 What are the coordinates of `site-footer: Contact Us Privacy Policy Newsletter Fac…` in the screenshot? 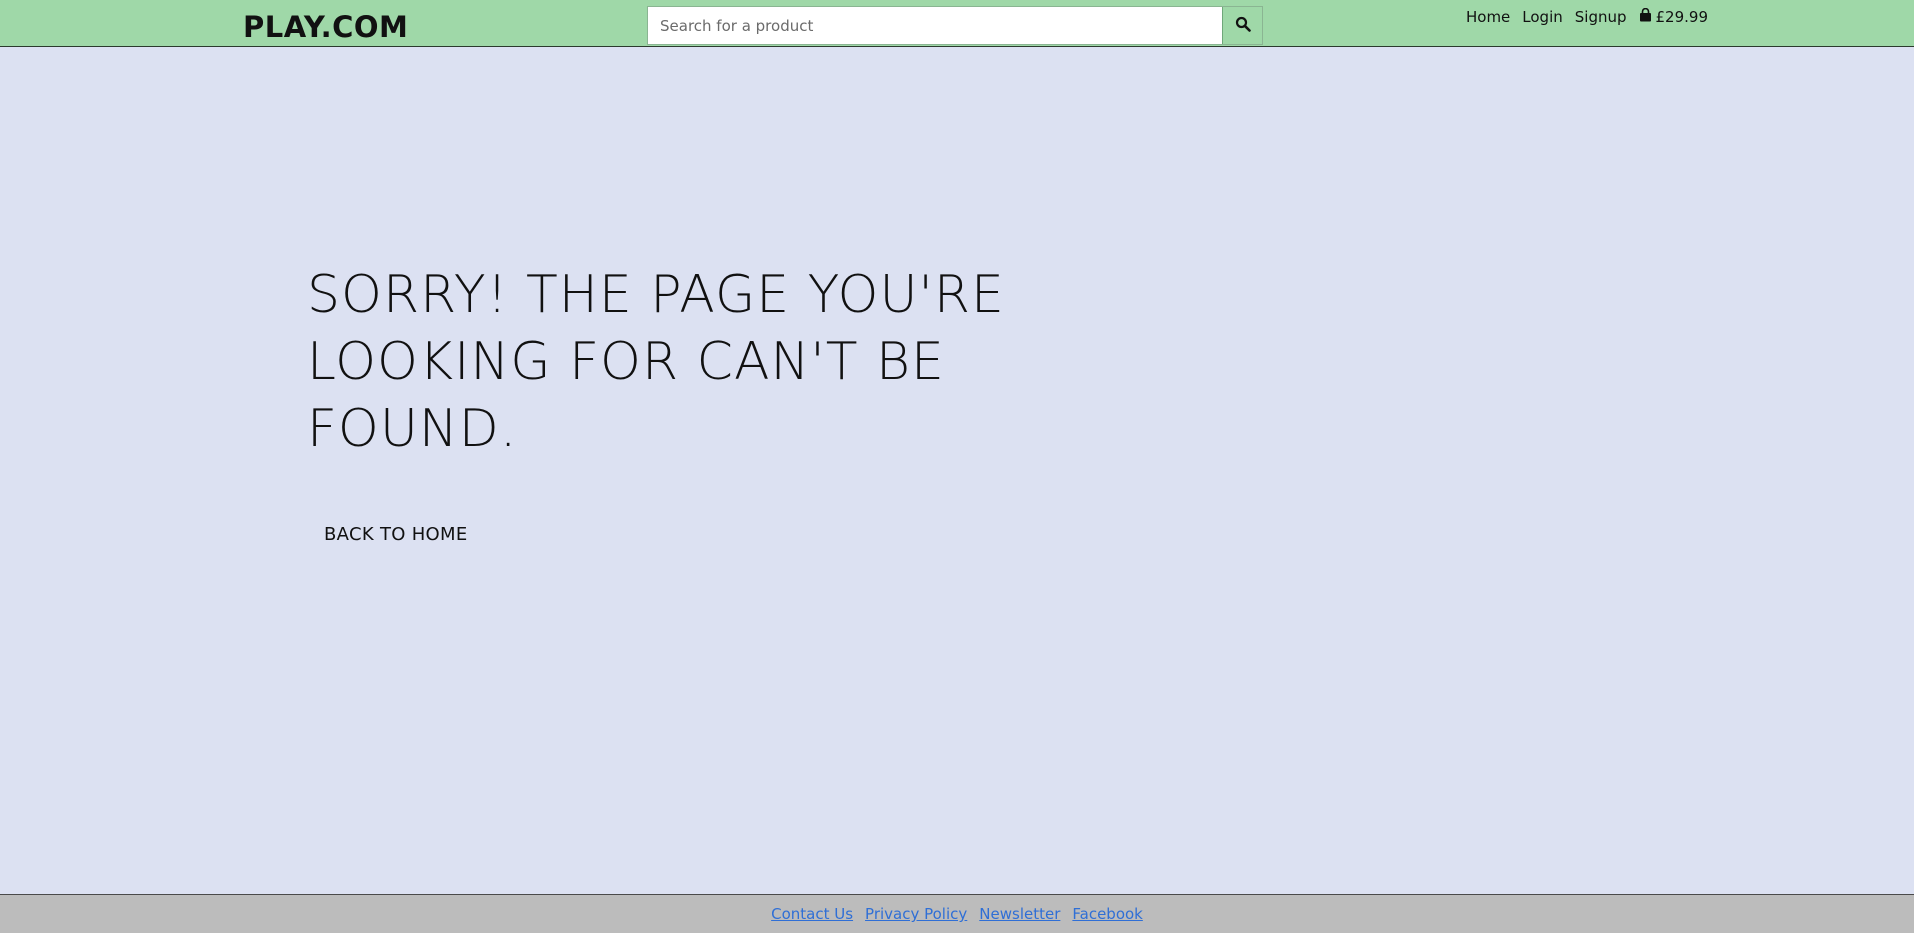 It's located at (957, 913).